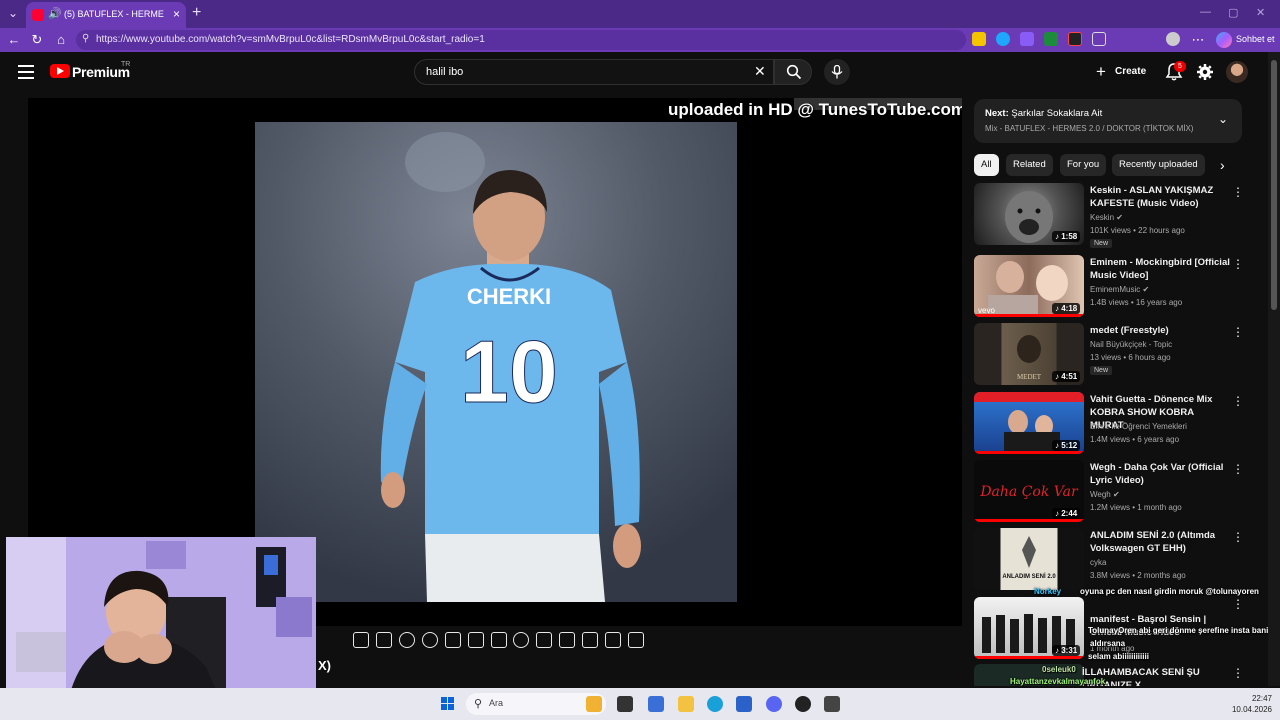 The image size is (1280, 720). Describe the element at coordinates (1233, 12) in the screenshot. I see `maximize-icon: ▢` at that location.